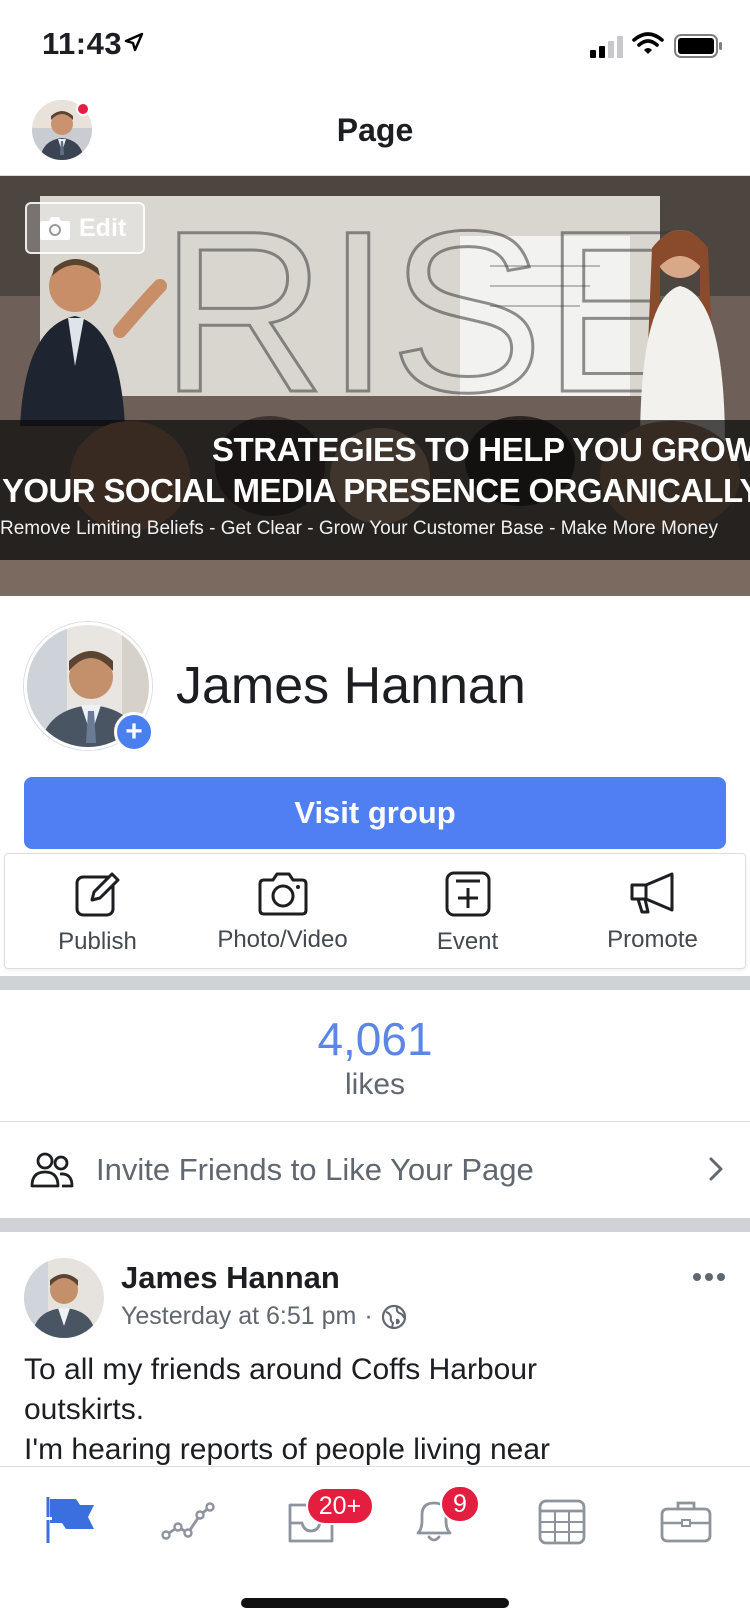 The image size is (750, 1624). What do you see at coordinates (686, 1521) in the screenshot?
I see `briefcase-icon` at bounding box center [686, 1521].